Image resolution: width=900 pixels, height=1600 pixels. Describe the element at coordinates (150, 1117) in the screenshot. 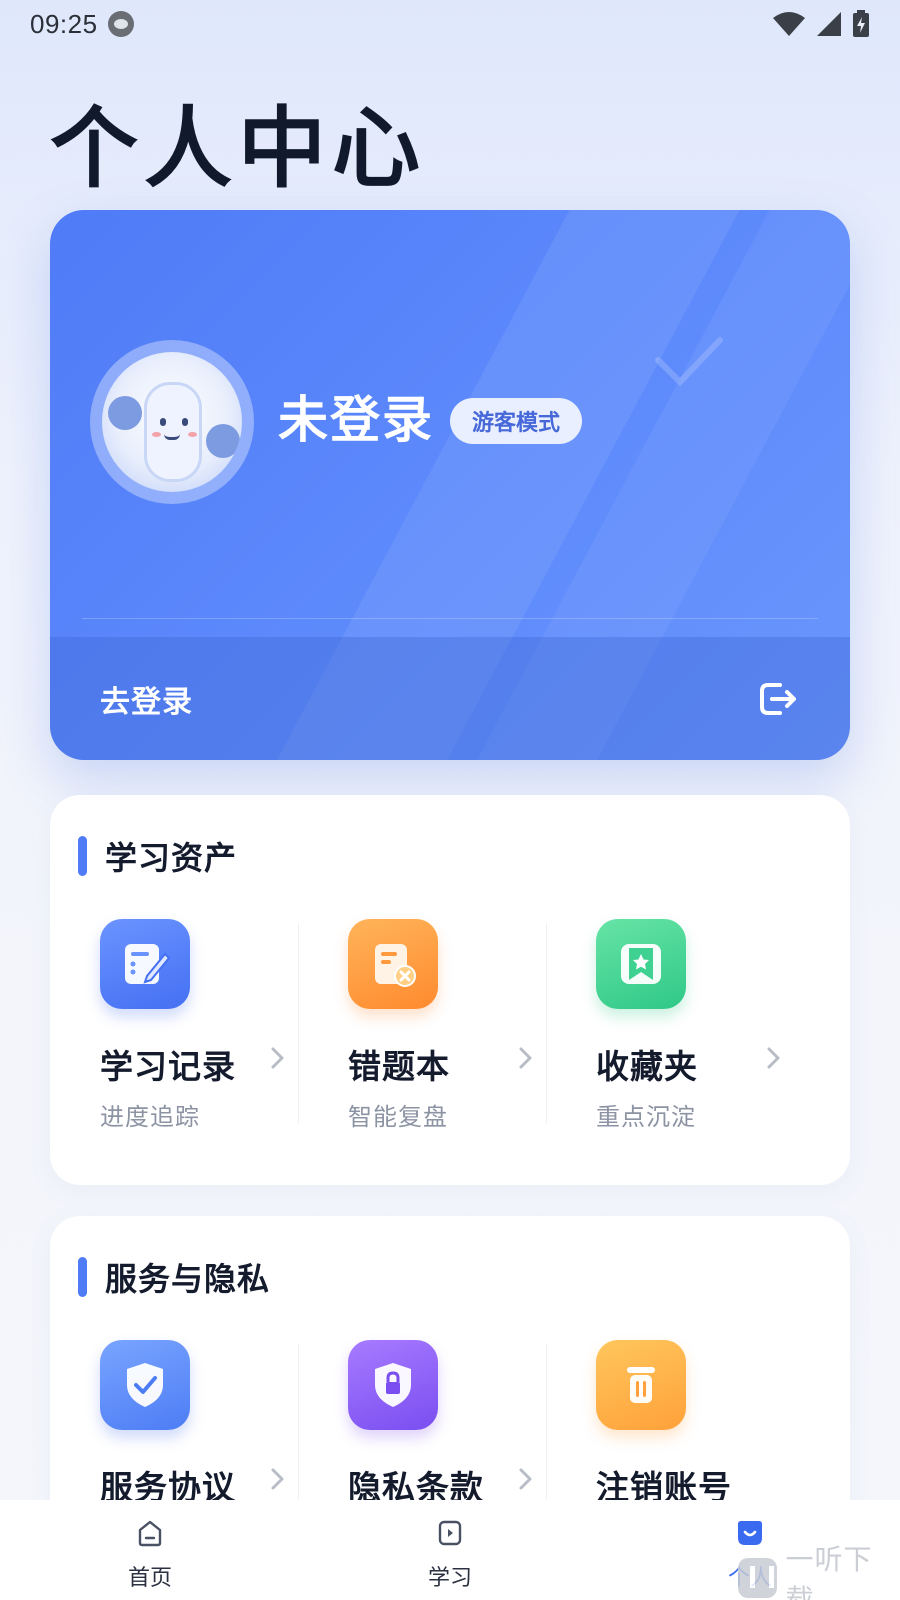

I see `study-record-subtitle: 进度追踪` at that location.